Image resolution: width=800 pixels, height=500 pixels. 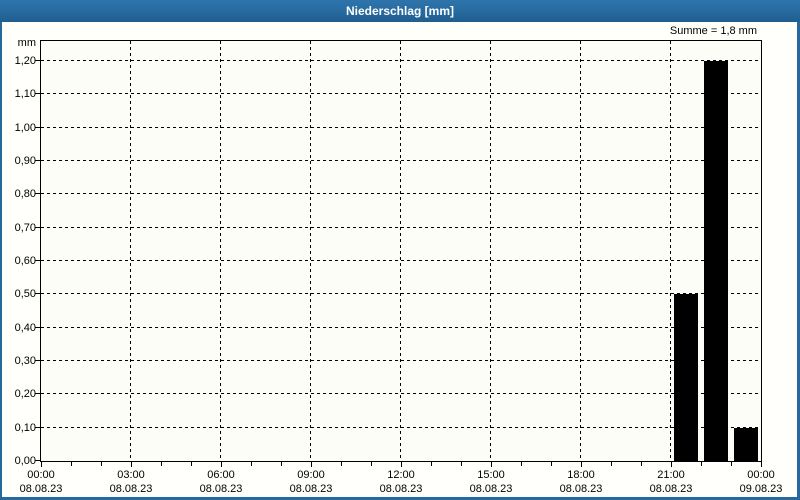 What do you see at coordinates (25, 361) in the screenshot?
I see `y-tick-label: 0,30` at bounding box center [25, 361].